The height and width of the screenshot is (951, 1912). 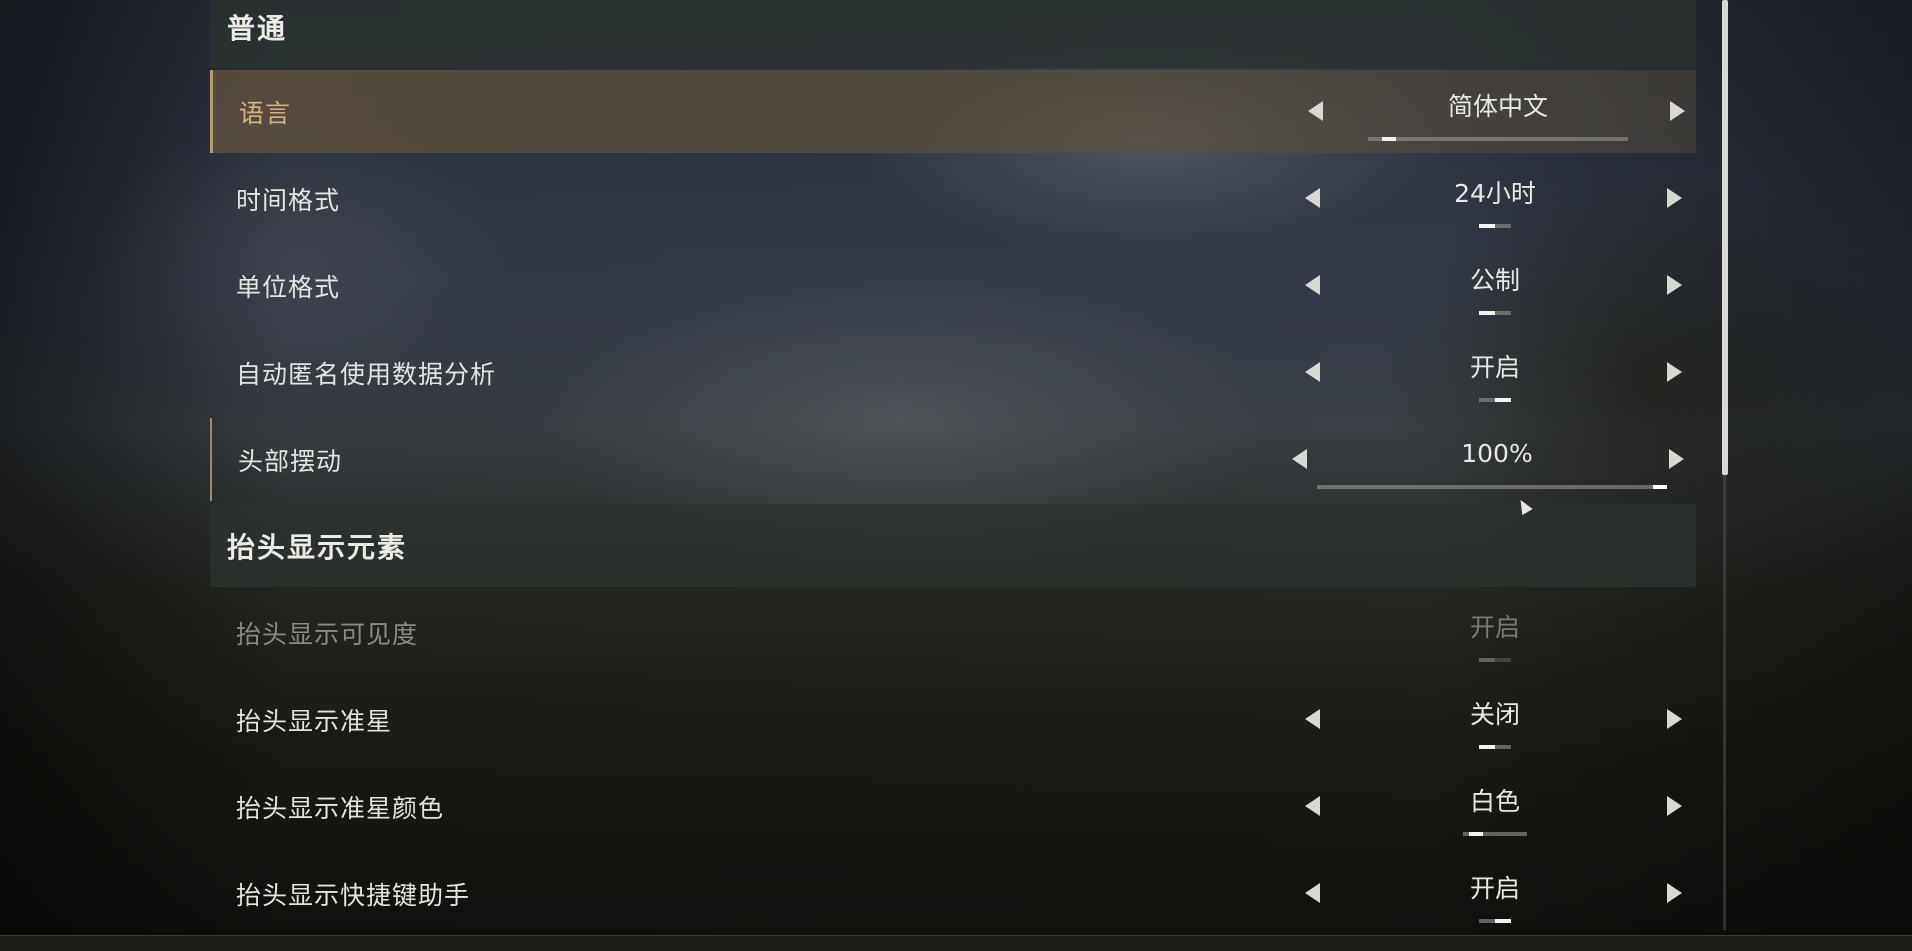 I want to click on section-header-general: 普通, so click(x=953, y=34).